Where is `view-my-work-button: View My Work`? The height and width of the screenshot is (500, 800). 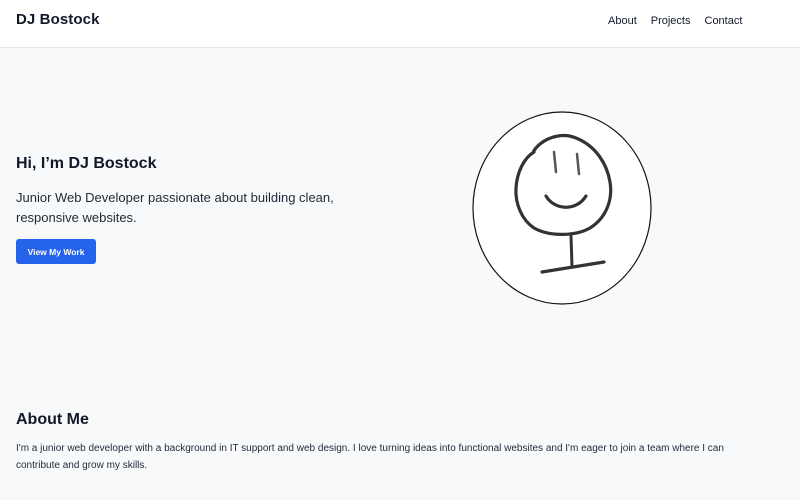 view-my-work-button: View My Work is located at coordinates (56, 251).